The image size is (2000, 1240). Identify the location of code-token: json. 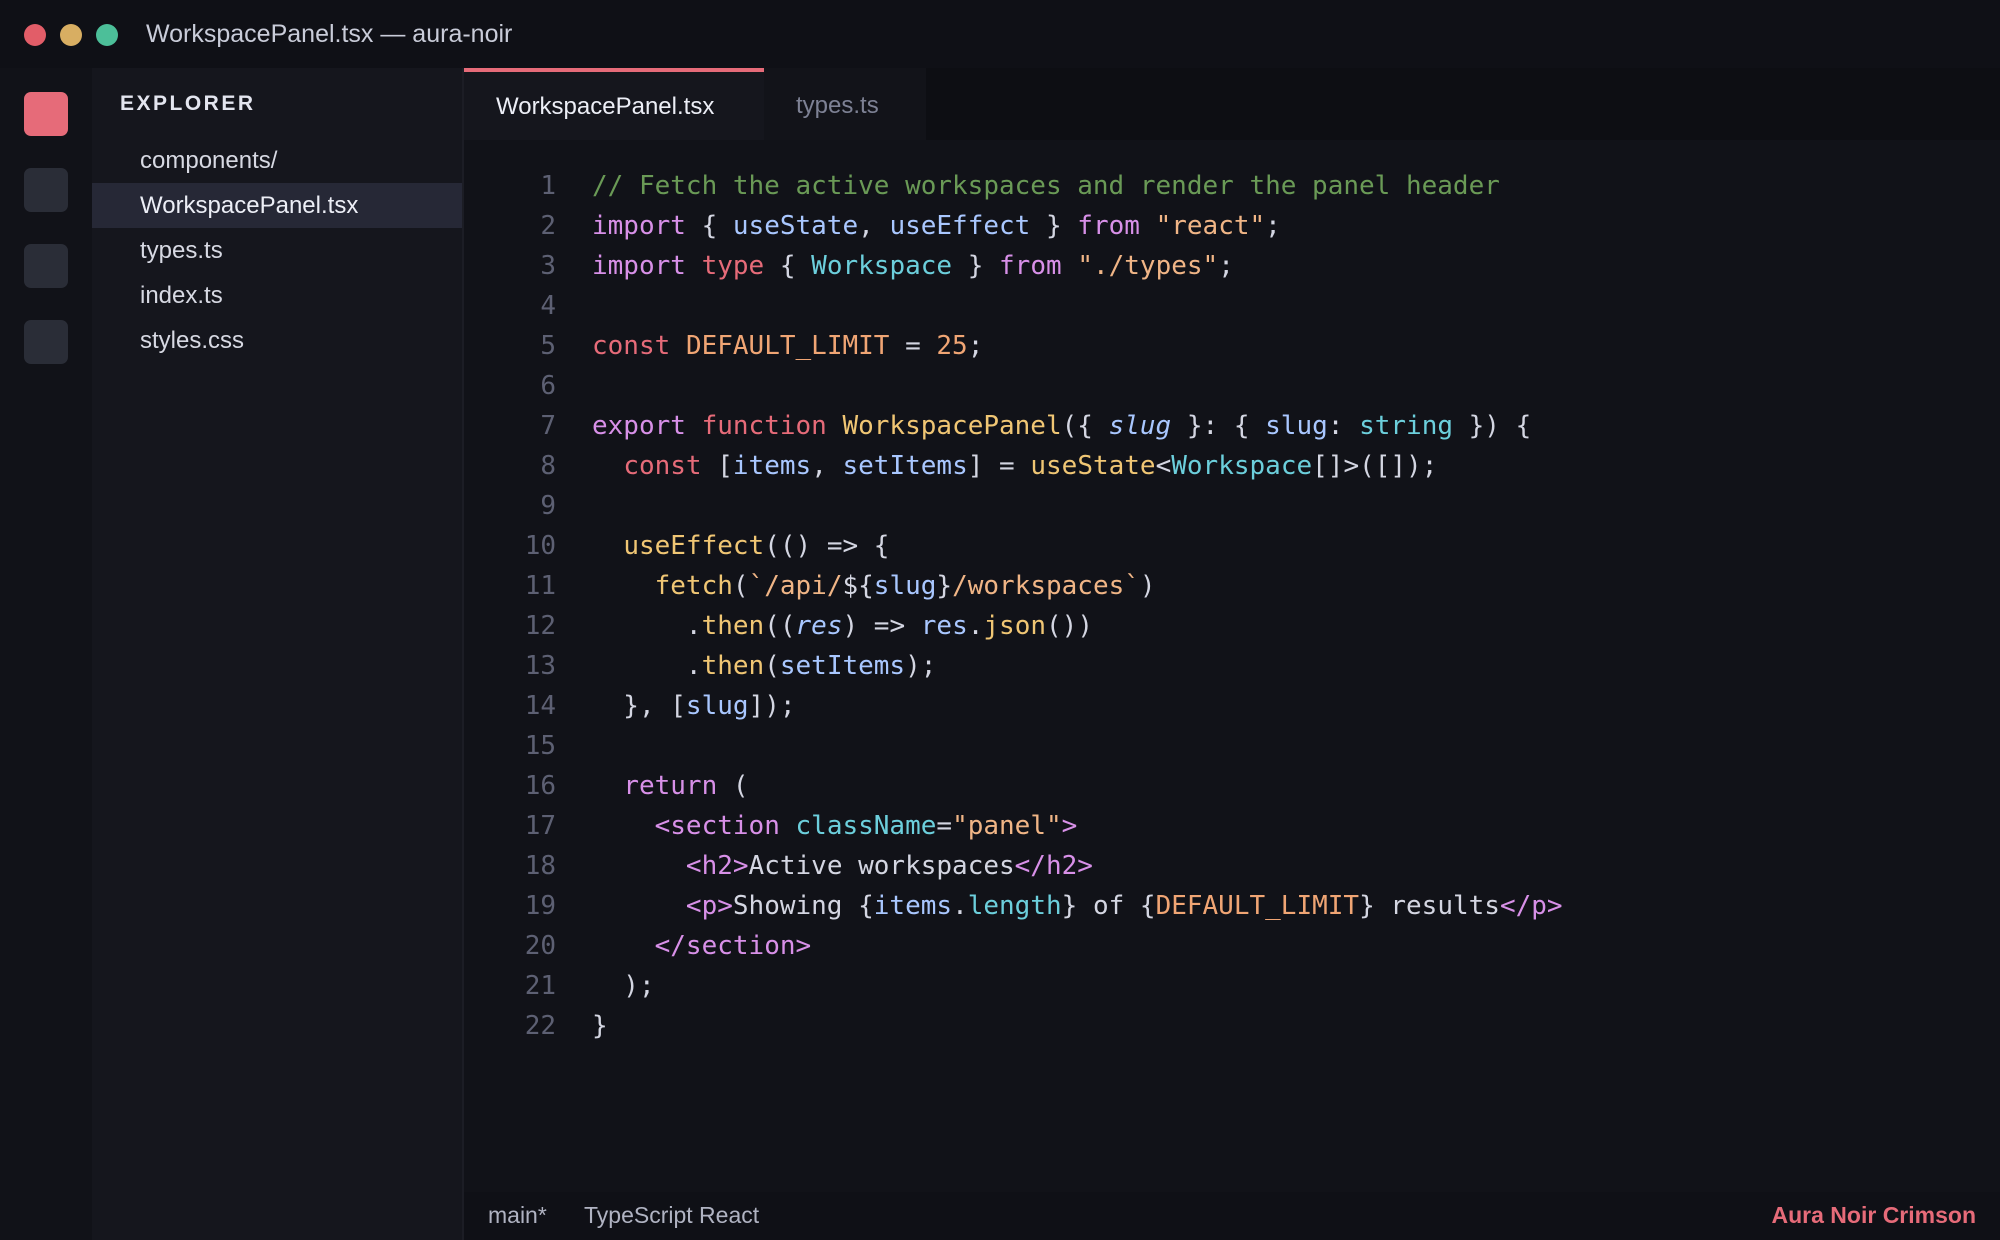
(1015, 626).